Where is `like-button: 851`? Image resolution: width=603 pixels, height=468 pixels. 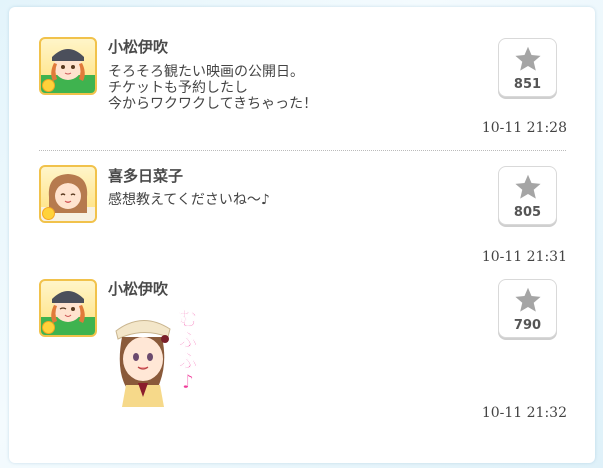 like-button: 851 is located at coordinates (527, 67).